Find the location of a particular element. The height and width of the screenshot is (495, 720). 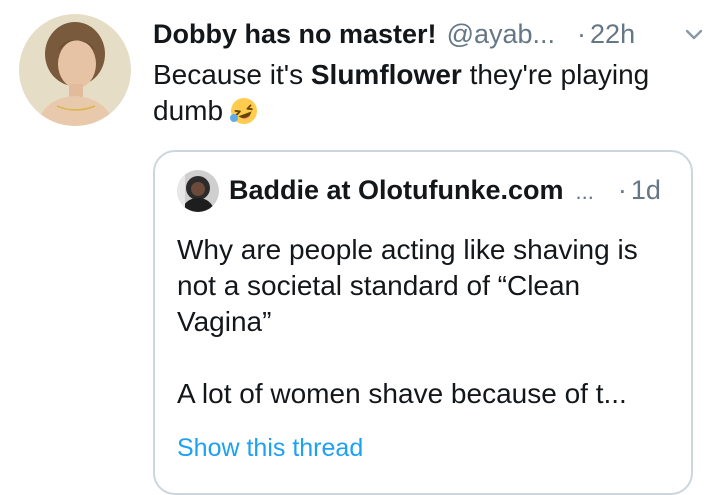

timestamp: 22h is located at coordinates (612, 34).